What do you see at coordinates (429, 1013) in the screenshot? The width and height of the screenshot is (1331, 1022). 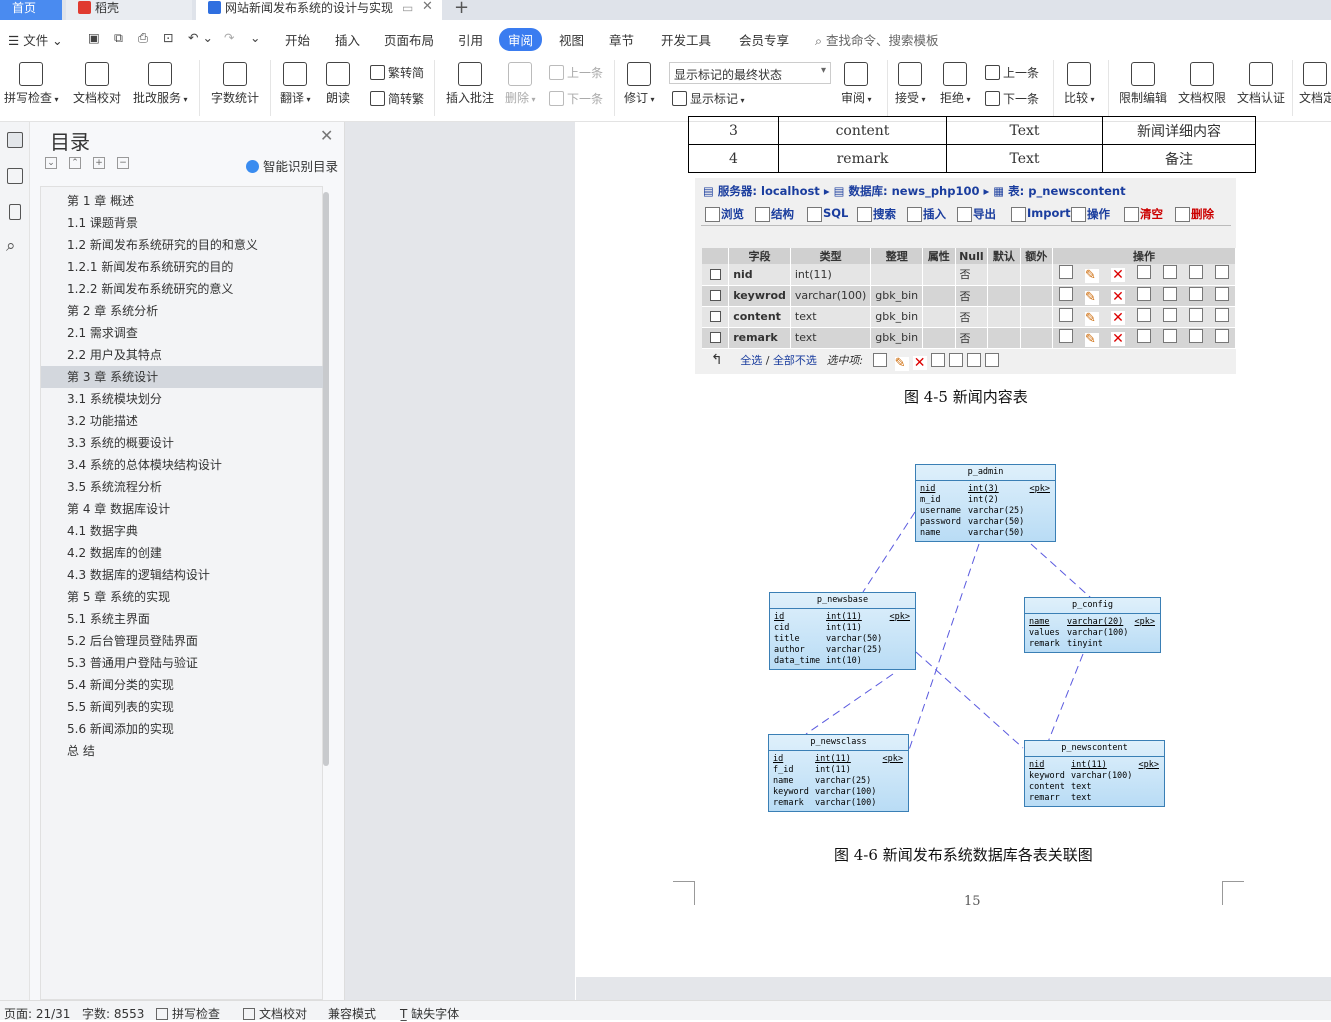 I see `missing-font-indicator: T̲ 缺失字体` at bounding box center [429, 1013].